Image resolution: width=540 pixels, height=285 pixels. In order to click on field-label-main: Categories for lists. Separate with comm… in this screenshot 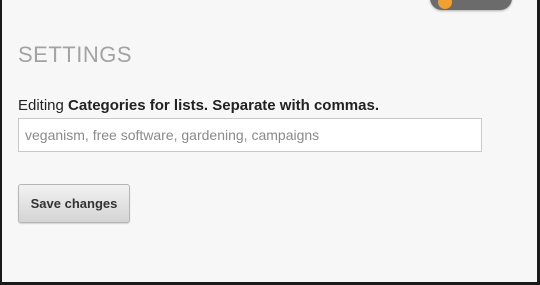, I will do `click(223, 105)`.